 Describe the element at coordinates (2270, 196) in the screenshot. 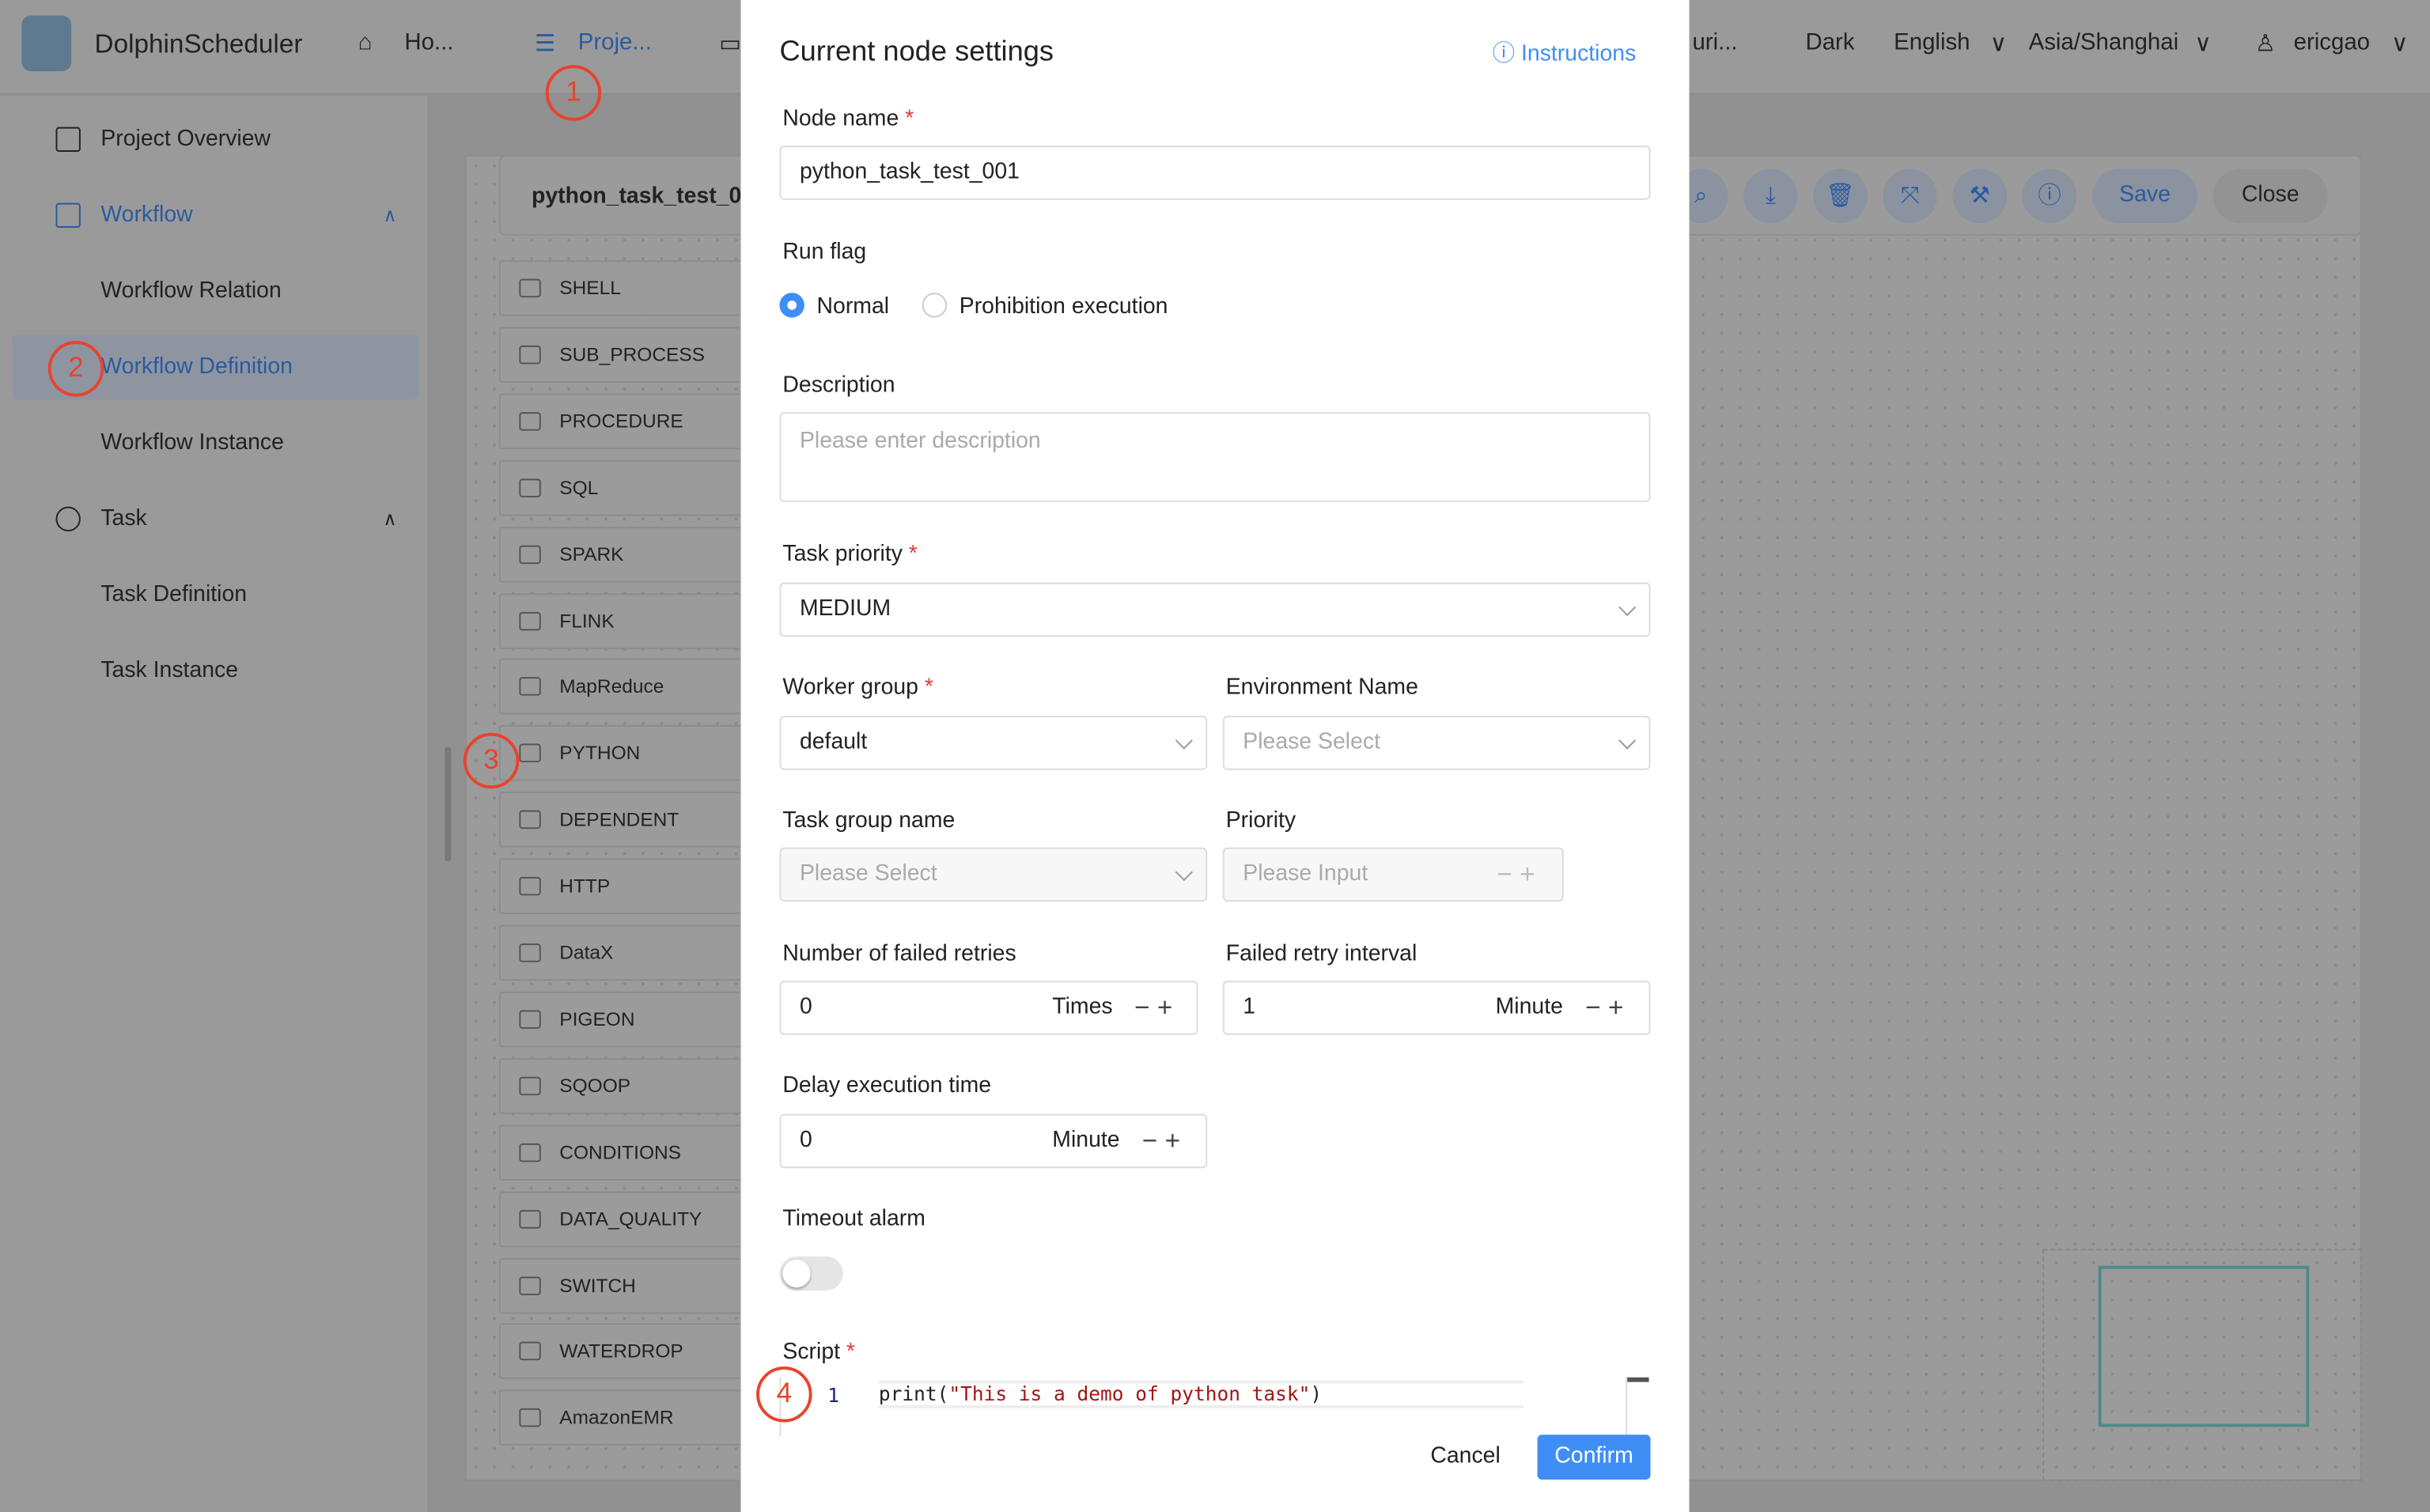

I see `close-button: Close` at that location.